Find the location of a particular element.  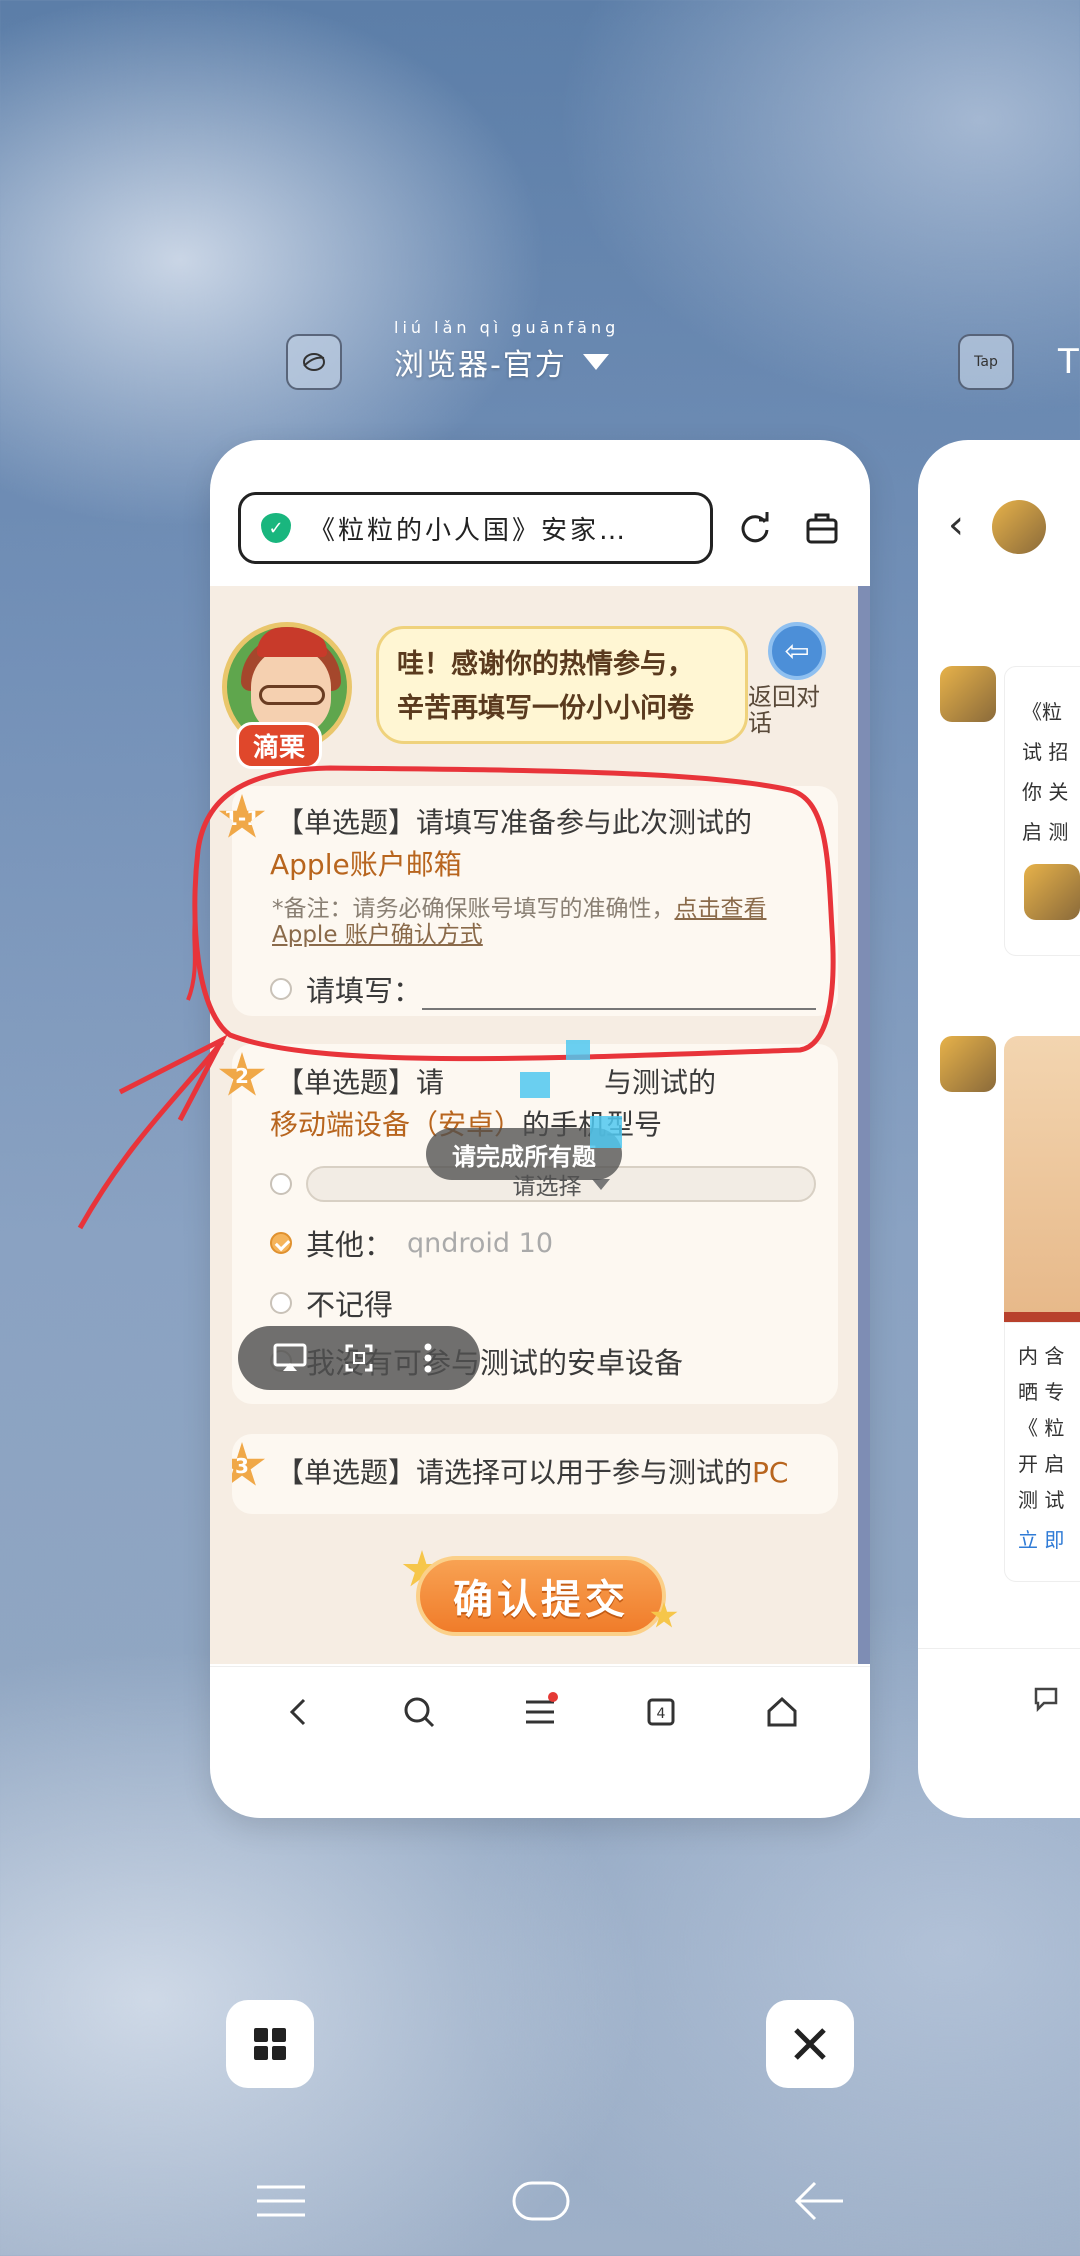

svg-text: 4 is located at coordinates (660, 1714).